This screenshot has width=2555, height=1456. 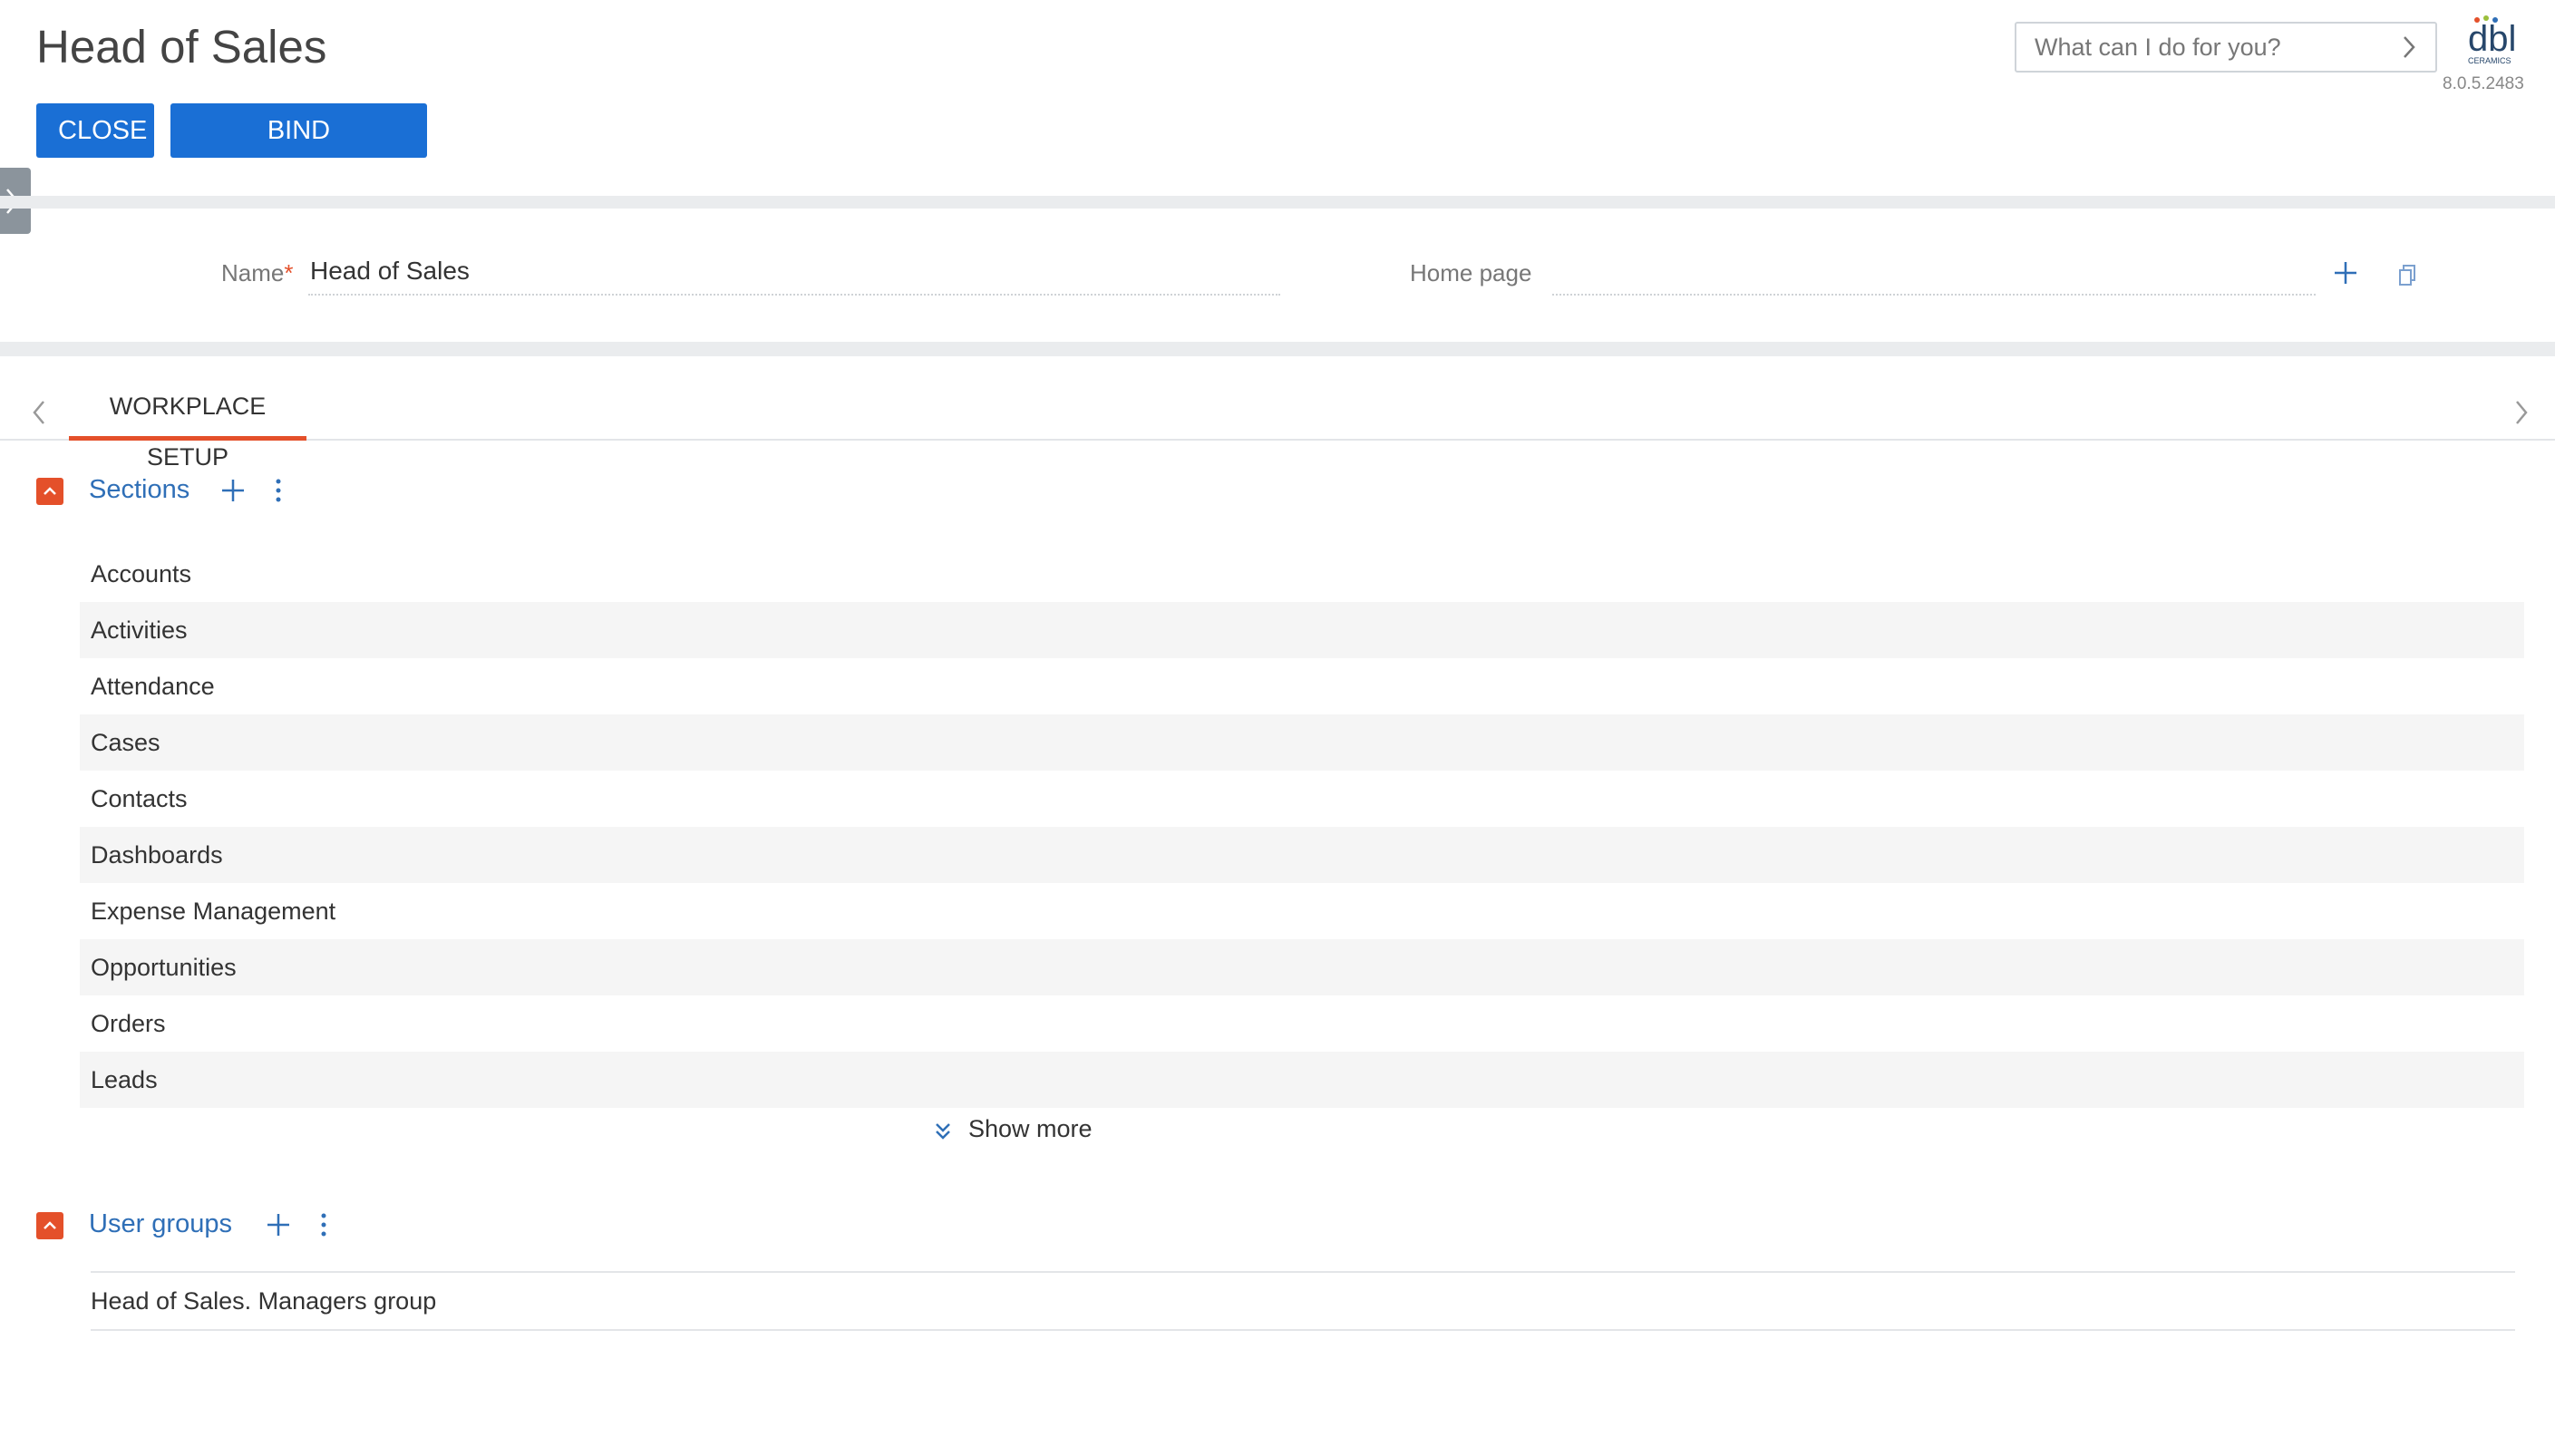 What do you see at coordinates (298, 151) in the screenshot?
I see `bind-workplace-button: BIND WORKPLACE` at bounding box center [298, 151].